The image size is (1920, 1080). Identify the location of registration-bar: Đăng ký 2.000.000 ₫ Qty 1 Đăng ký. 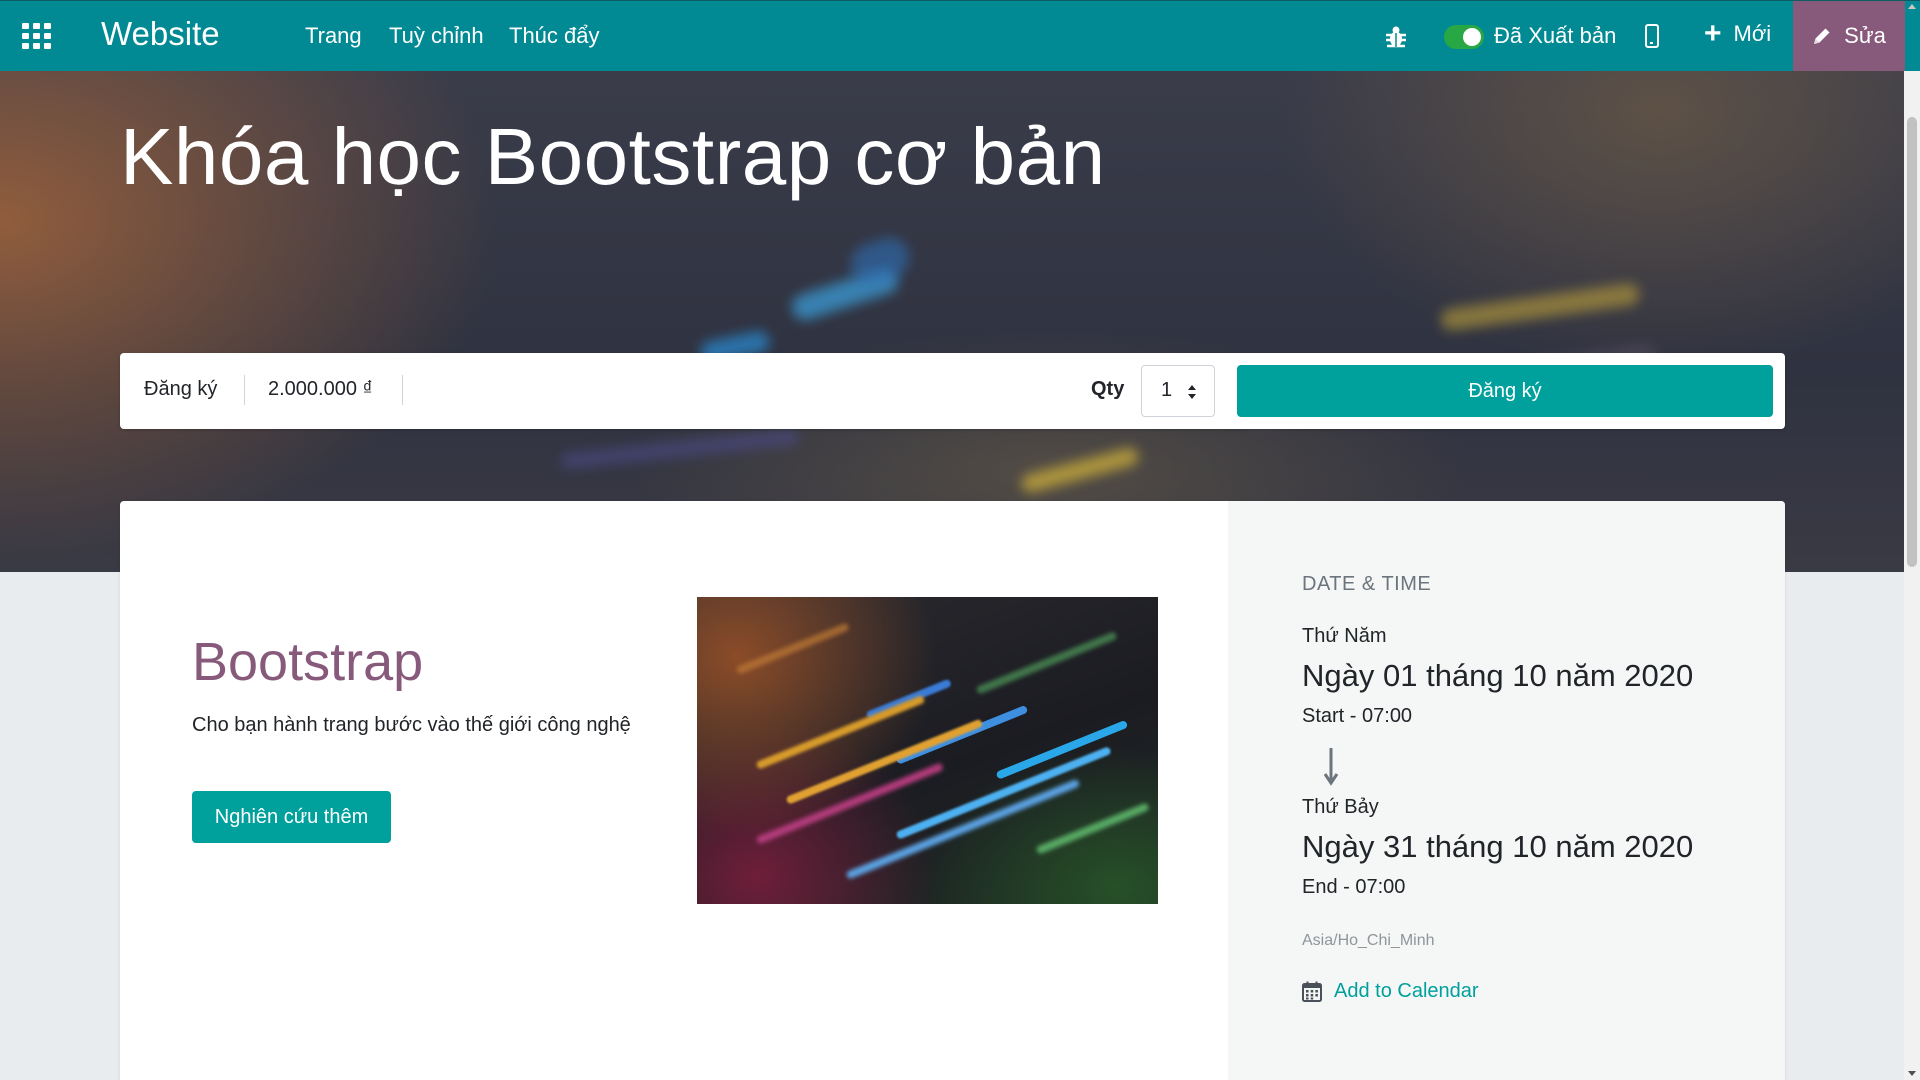
(952, 391).